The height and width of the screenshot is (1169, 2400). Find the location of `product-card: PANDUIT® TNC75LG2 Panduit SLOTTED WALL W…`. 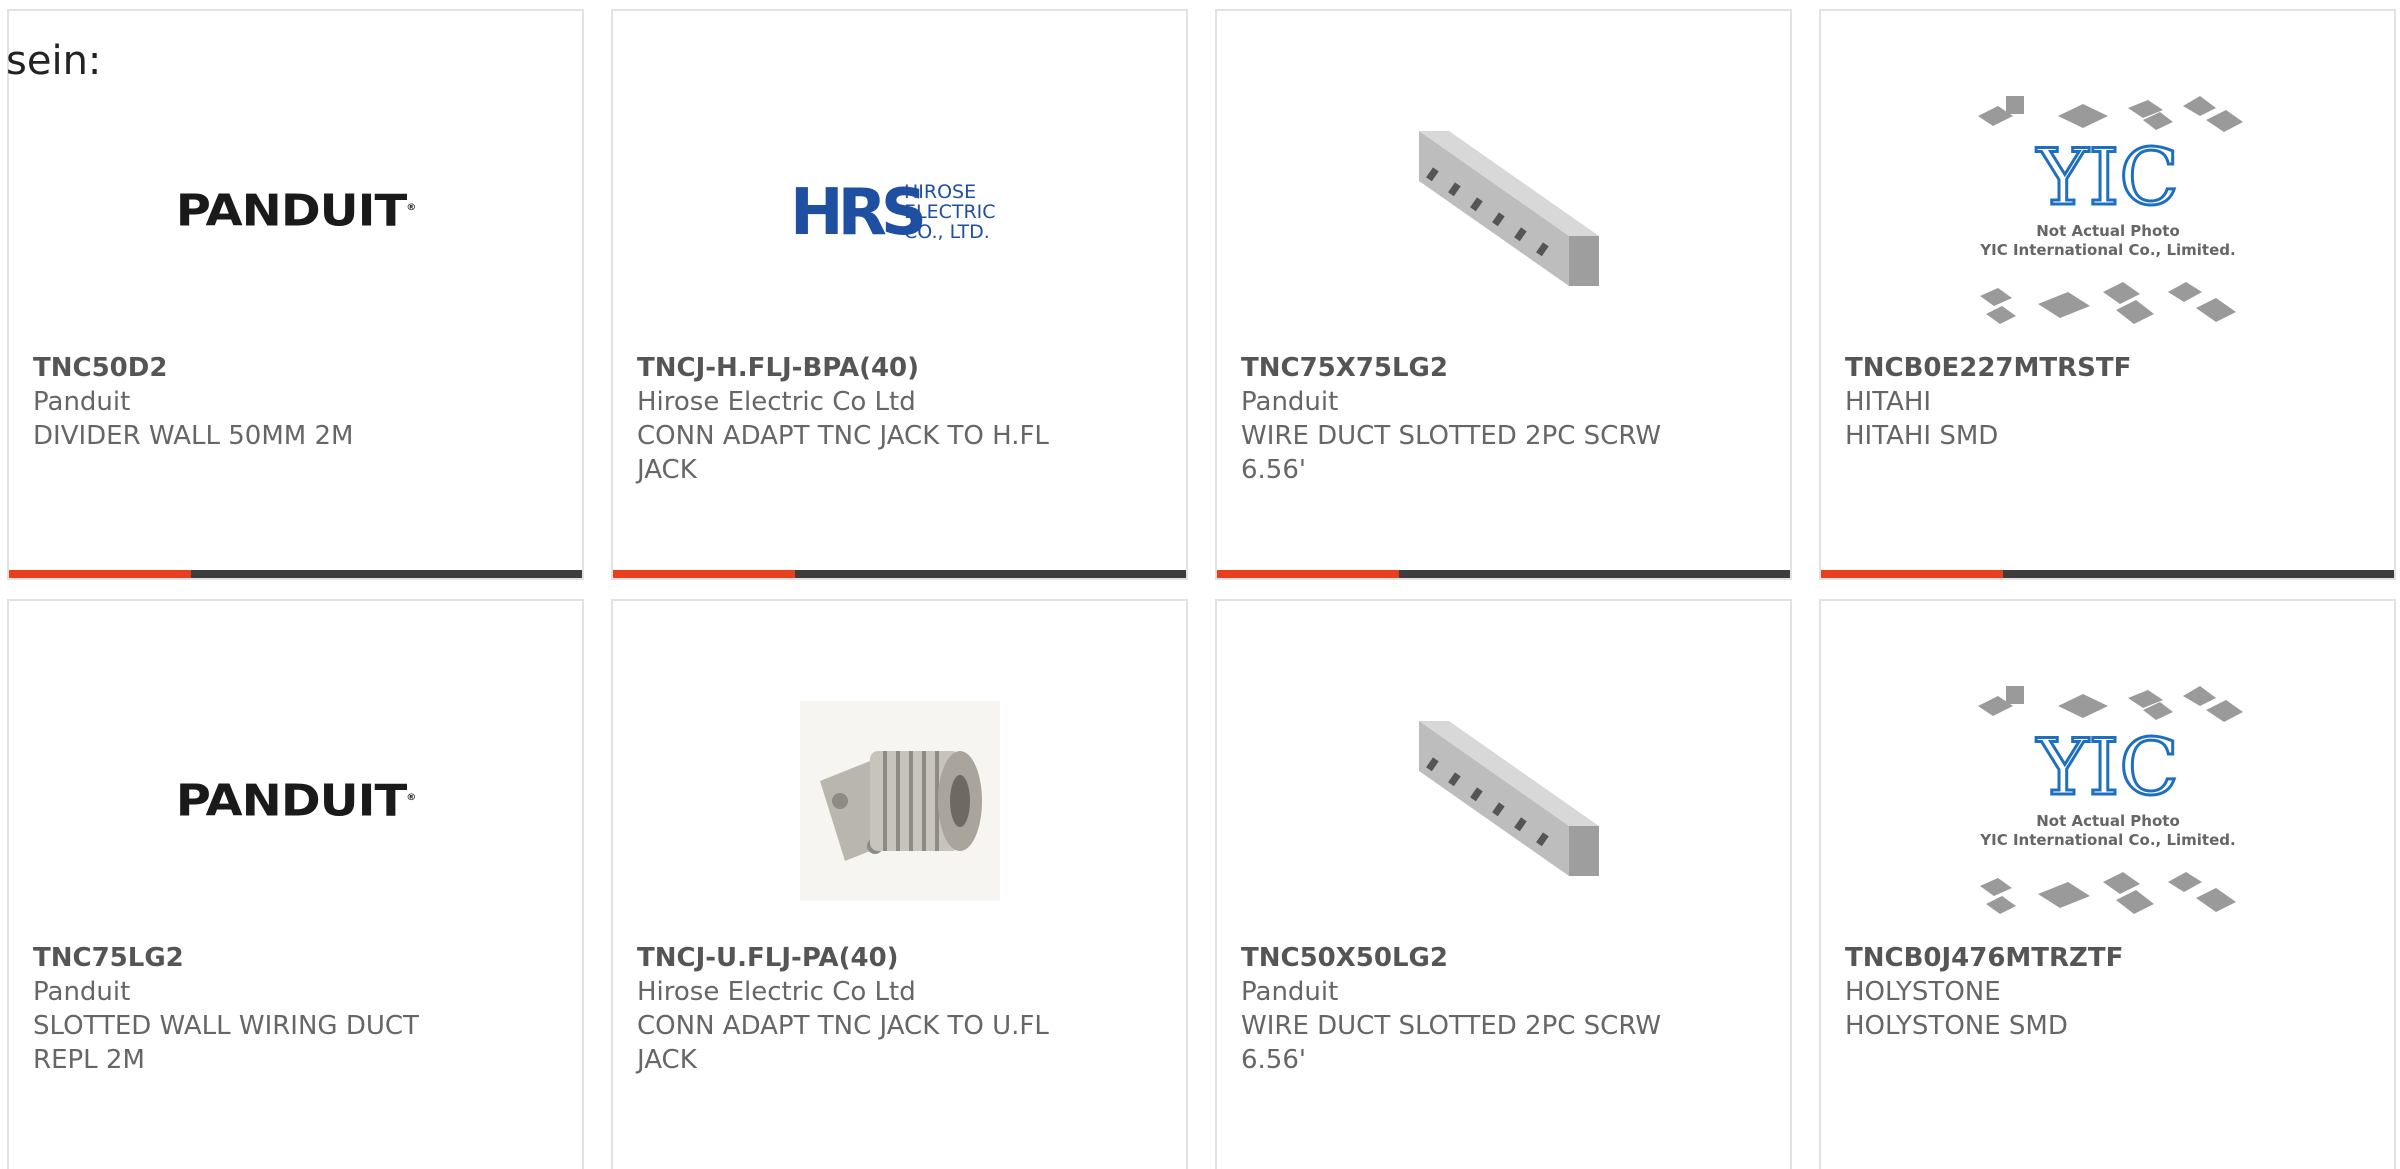

product-card: PANDUIT® TNC75LG2 Panduit SLOTTED WALL W… is located at coordinates (295, 884).